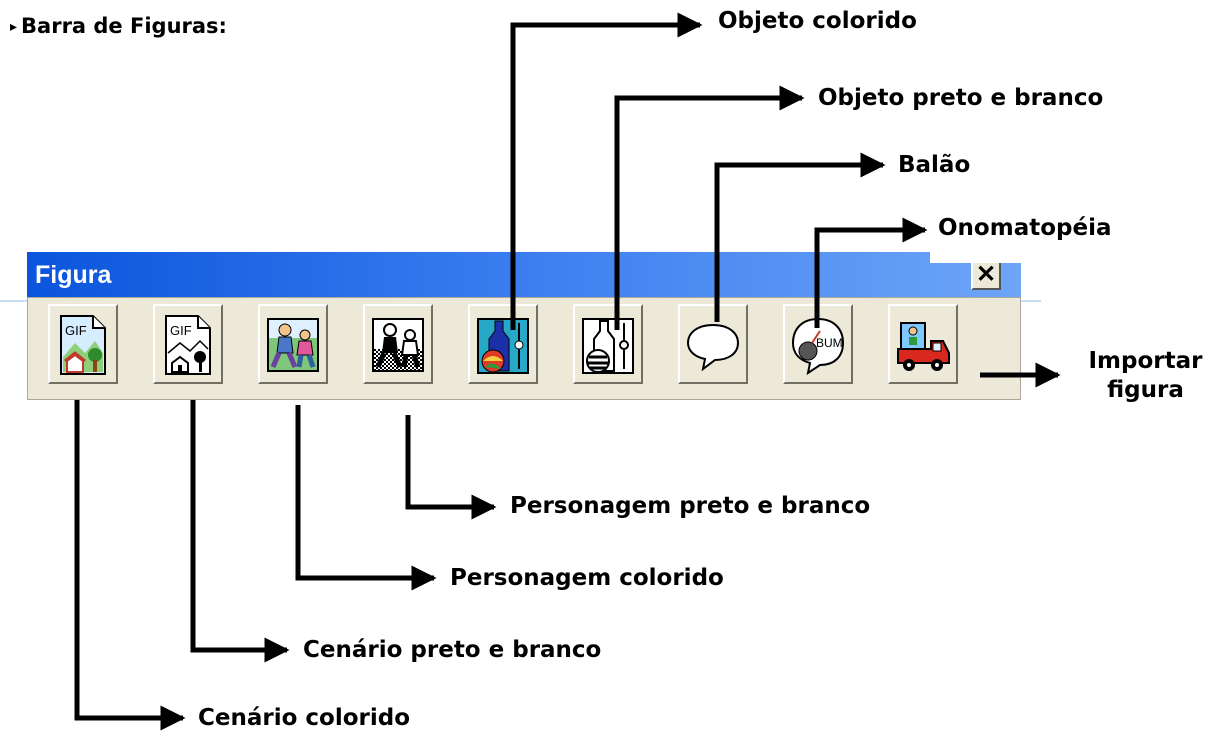 This screenshot has height=731, width=1225. What do you see at coordinates (1025, 228) in the screenshot?
I see `label-onomatopeia: Onomatopéia` at bounding box center [1025, 228].